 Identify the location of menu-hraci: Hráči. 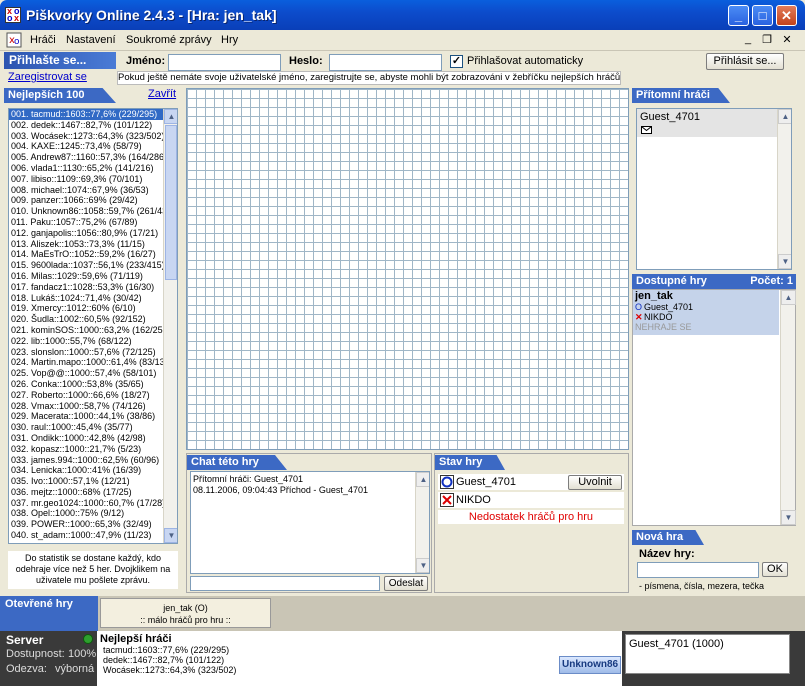
(43, 40).